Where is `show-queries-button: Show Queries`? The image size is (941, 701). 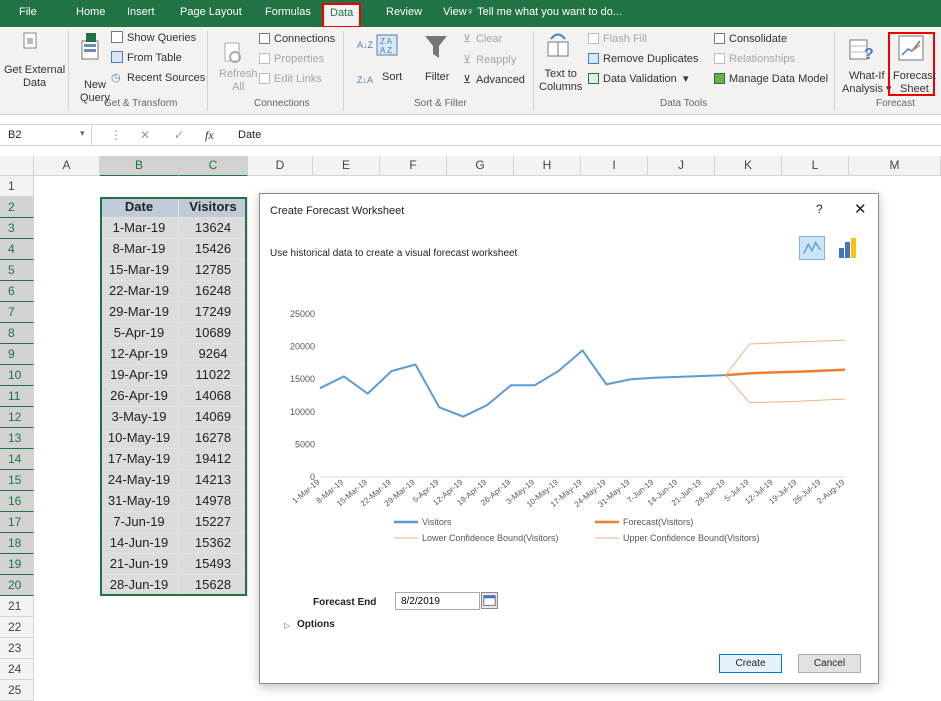 show-queries-button: Show Queries is located at coordinates (161, 38).